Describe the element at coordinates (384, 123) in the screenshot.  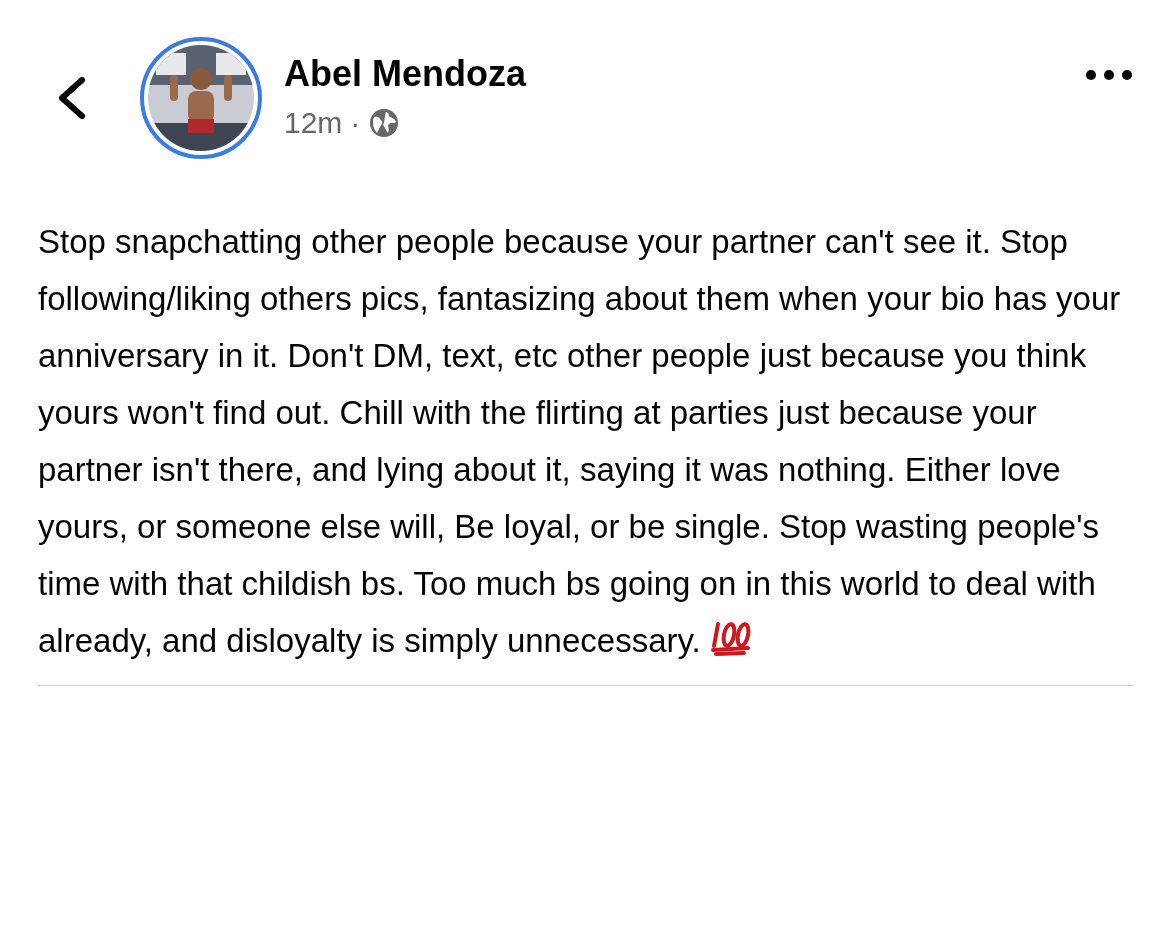
I see `globe-icon` at that location.